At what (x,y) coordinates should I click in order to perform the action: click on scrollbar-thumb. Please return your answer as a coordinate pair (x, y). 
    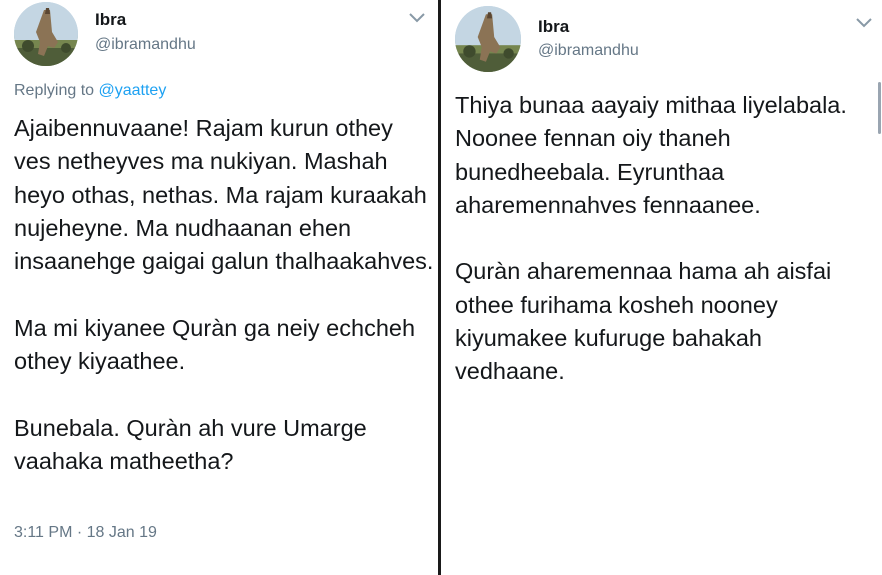
    Looking at the image, I should click on (879, 108).